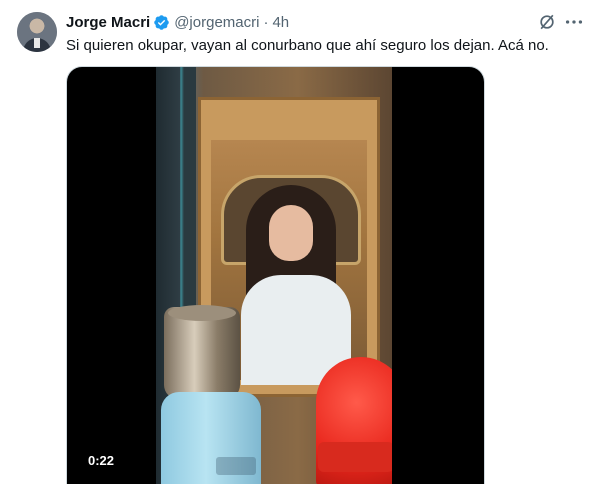 The image size is (595, 484). What do you see at coordinates (280, 22) in the screenshot?
I see `tweet-timestamp: 4h` at bounding box center [280, 22].